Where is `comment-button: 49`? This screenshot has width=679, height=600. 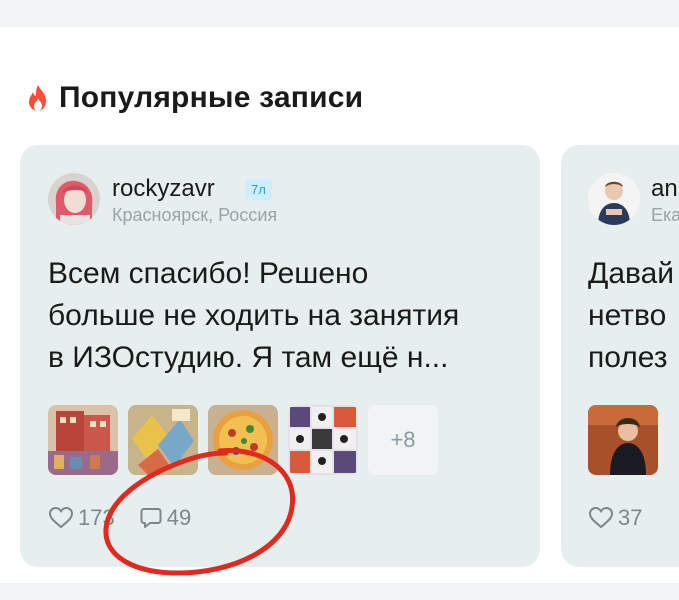
comment-button: 49 is located at coordinates (165, 518).